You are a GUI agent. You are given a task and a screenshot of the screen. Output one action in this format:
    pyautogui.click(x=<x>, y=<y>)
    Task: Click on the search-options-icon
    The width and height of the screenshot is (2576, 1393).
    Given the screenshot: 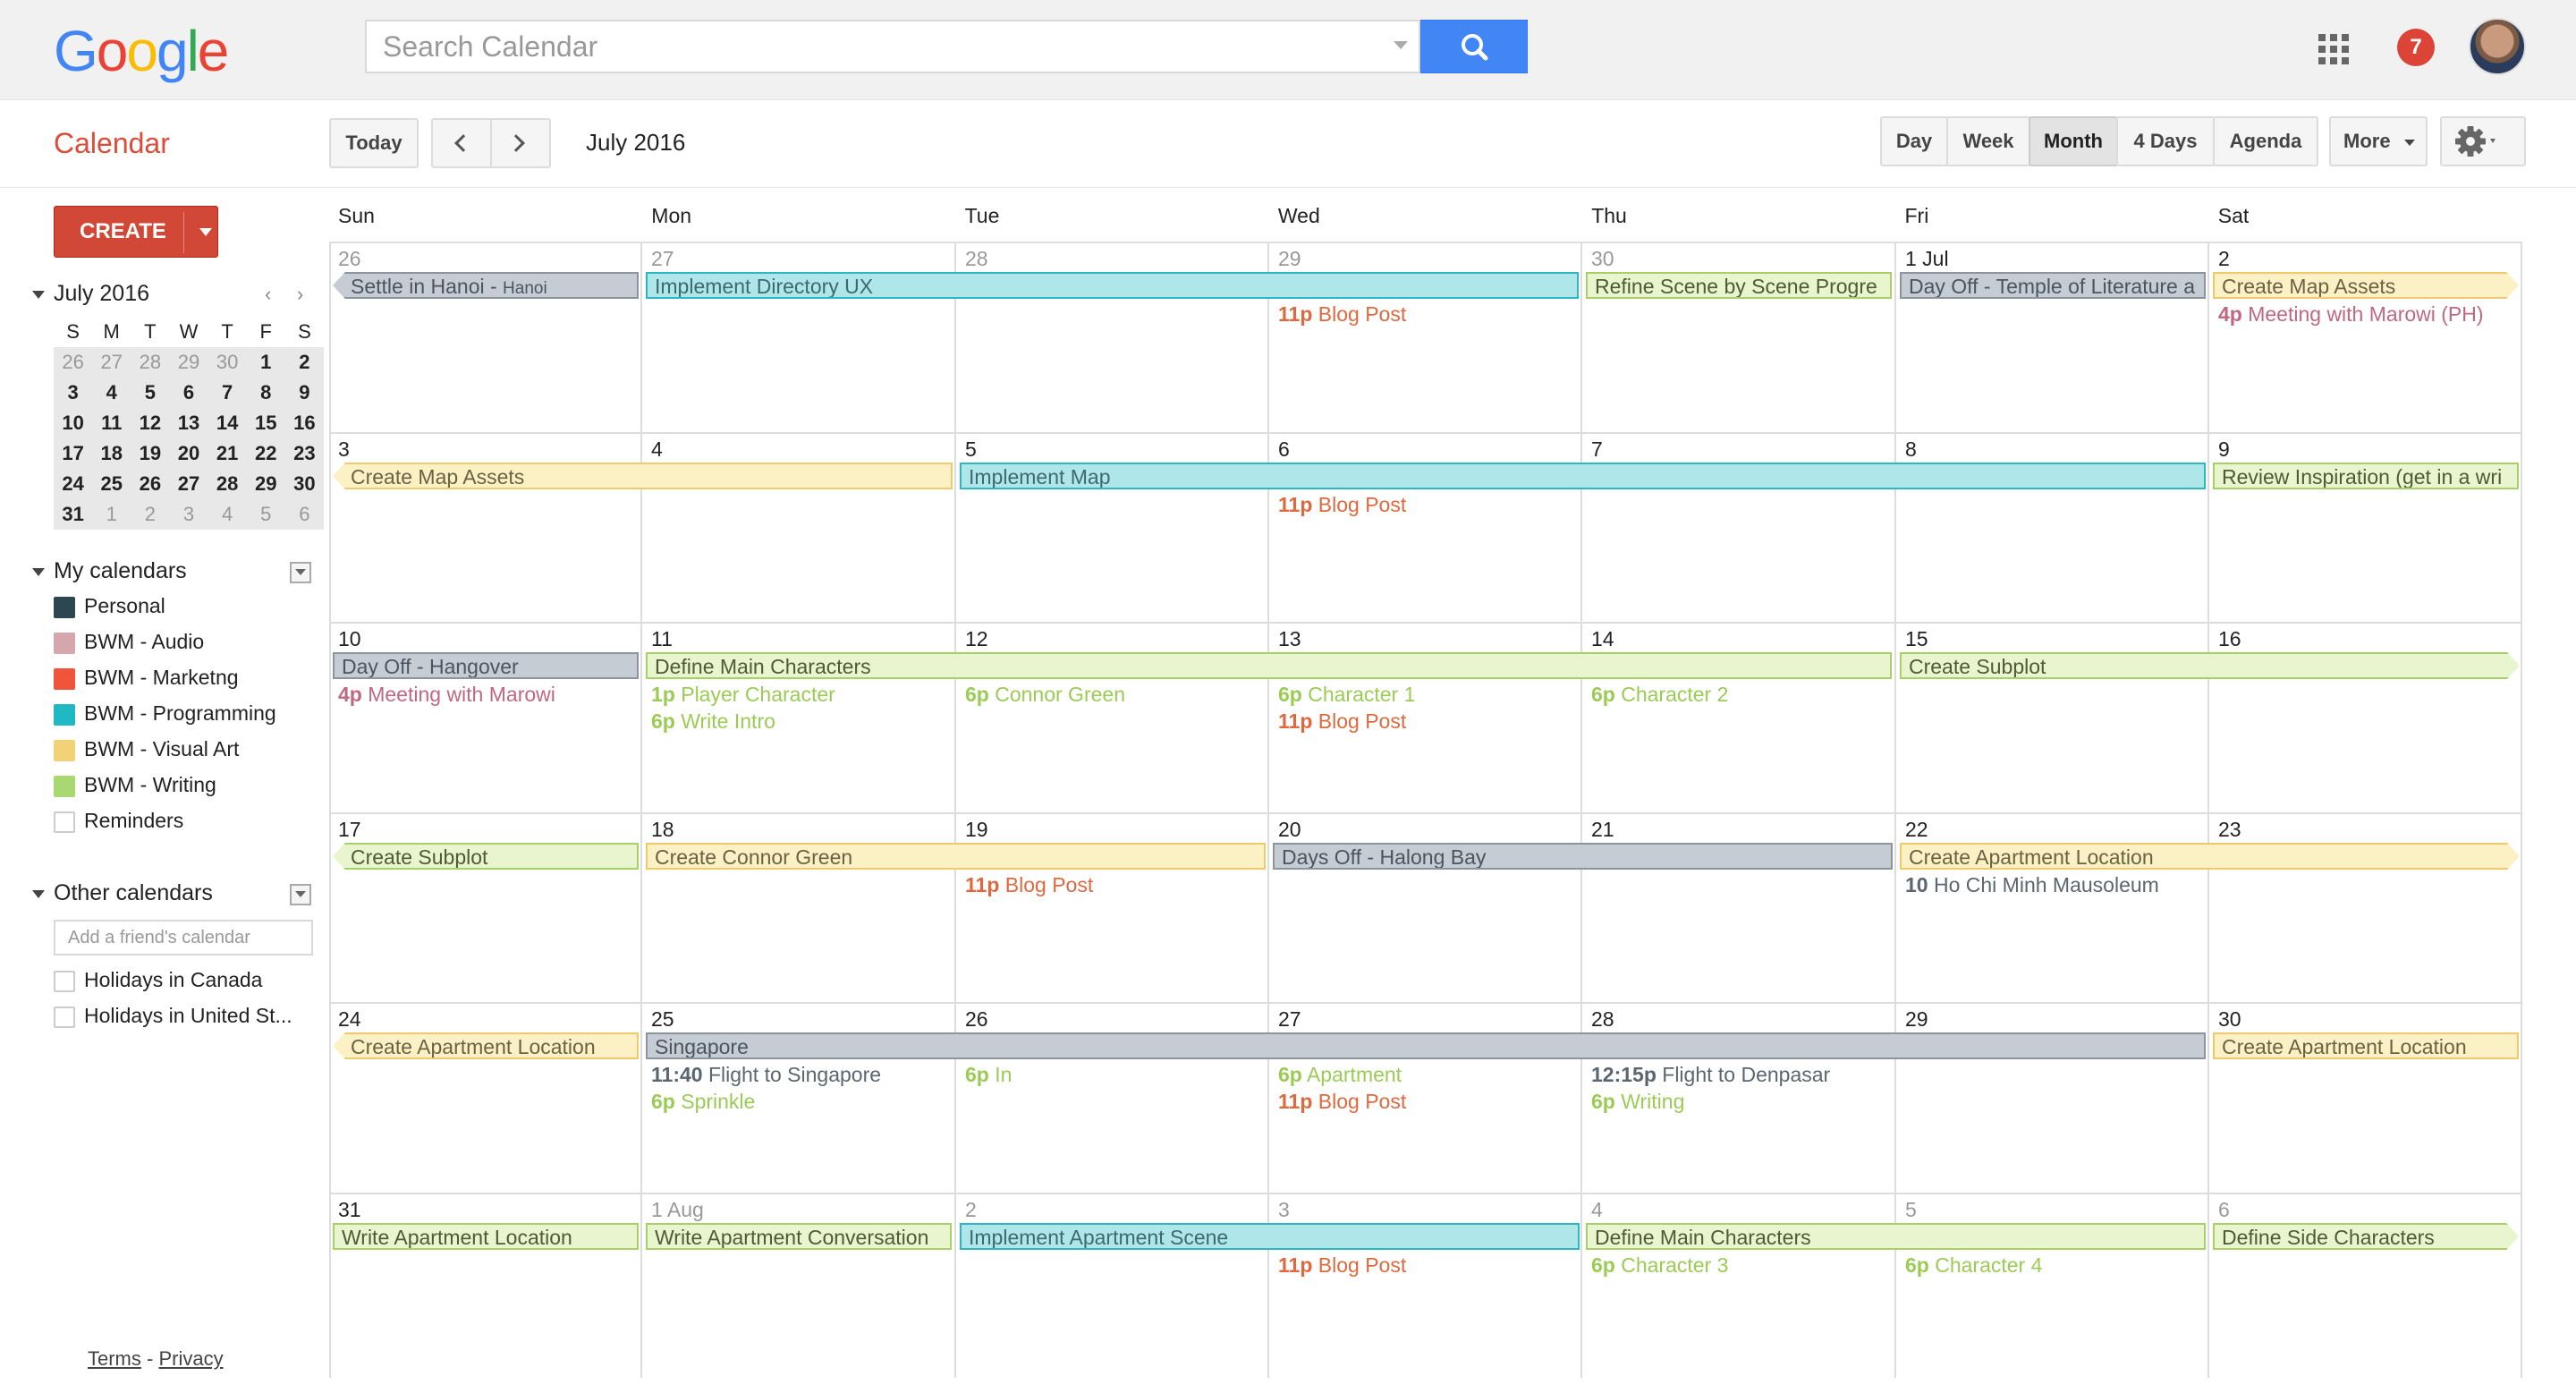 What is the action you would take?
    pyautogui.click(x=1401, y=45)
    